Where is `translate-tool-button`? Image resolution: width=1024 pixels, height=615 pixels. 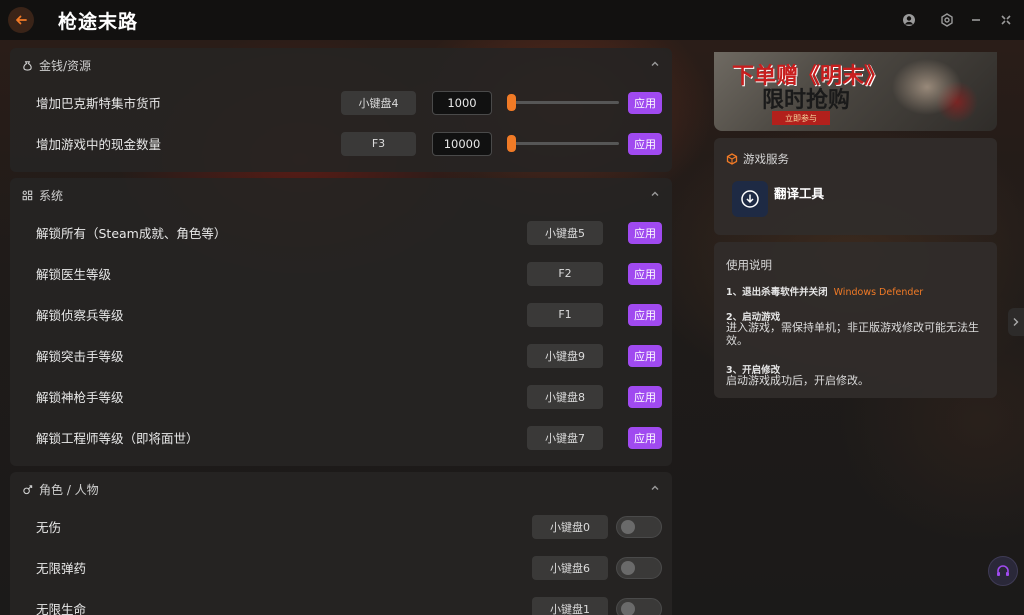 translate-tool-button is located at coordinates (750, 199).